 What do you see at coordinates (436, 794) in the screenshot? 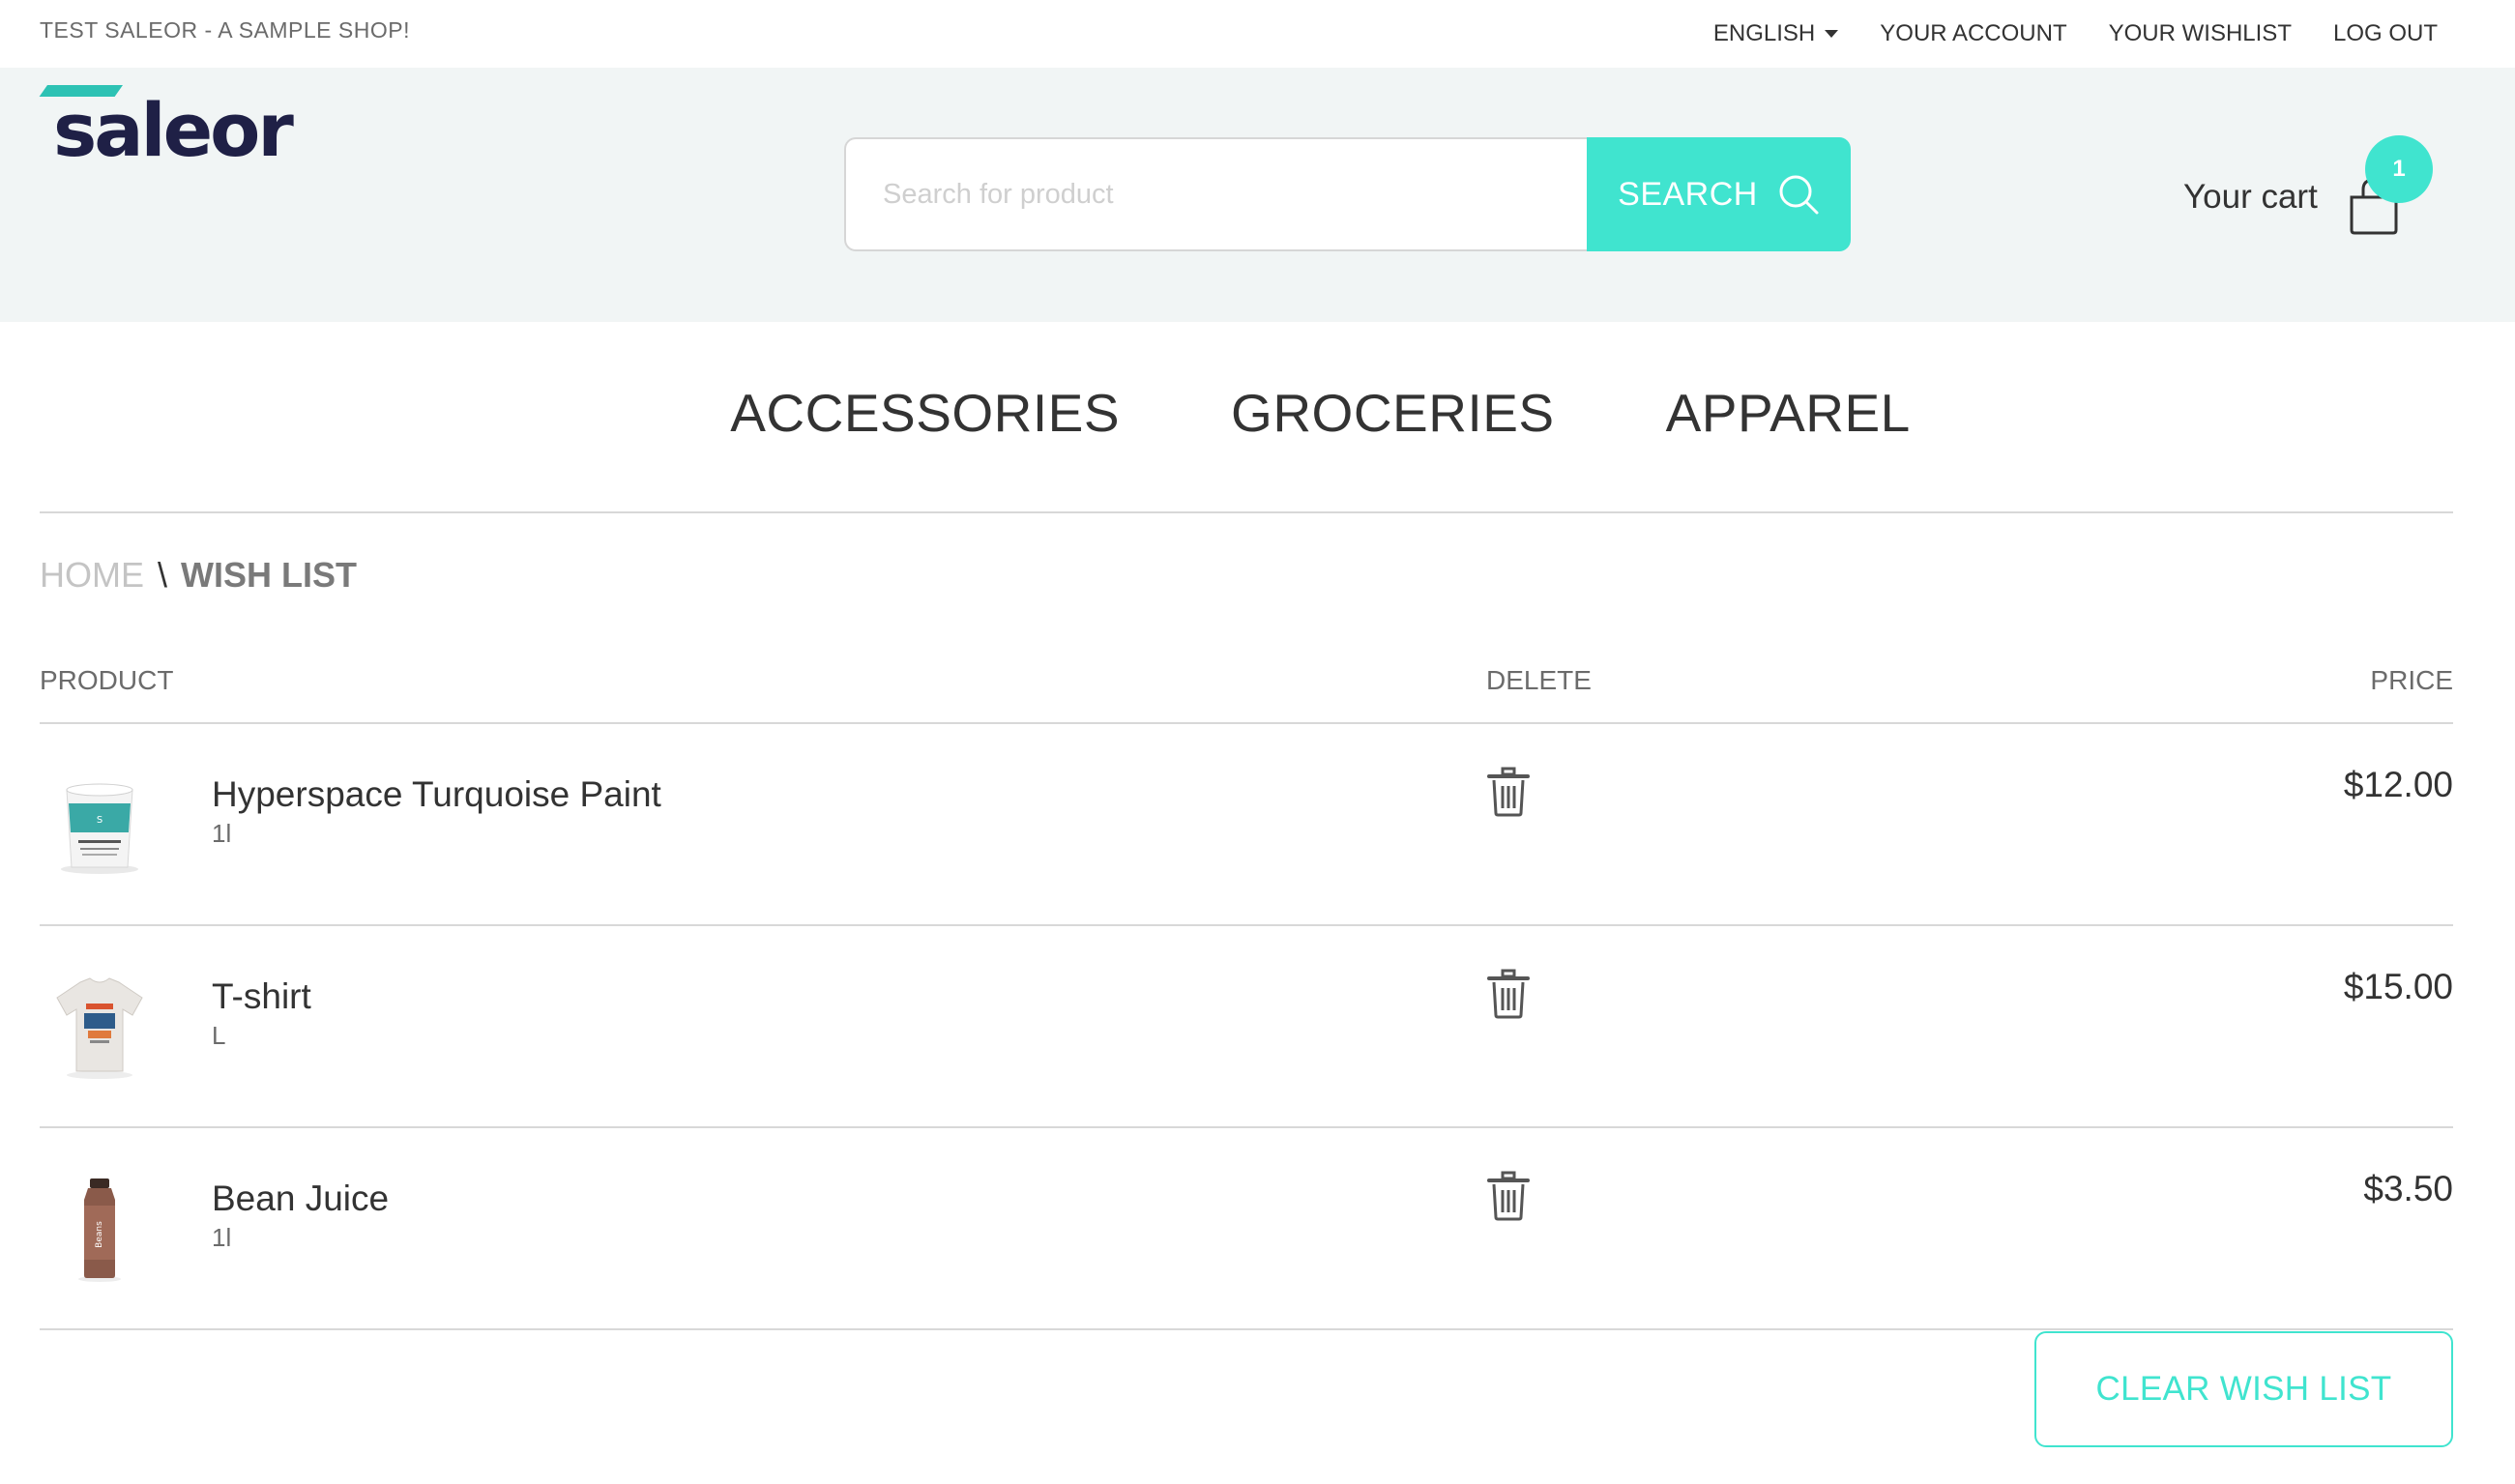
I see `product-name: Hyperspace Turquoise Paint` at bounding box center [436, 794].